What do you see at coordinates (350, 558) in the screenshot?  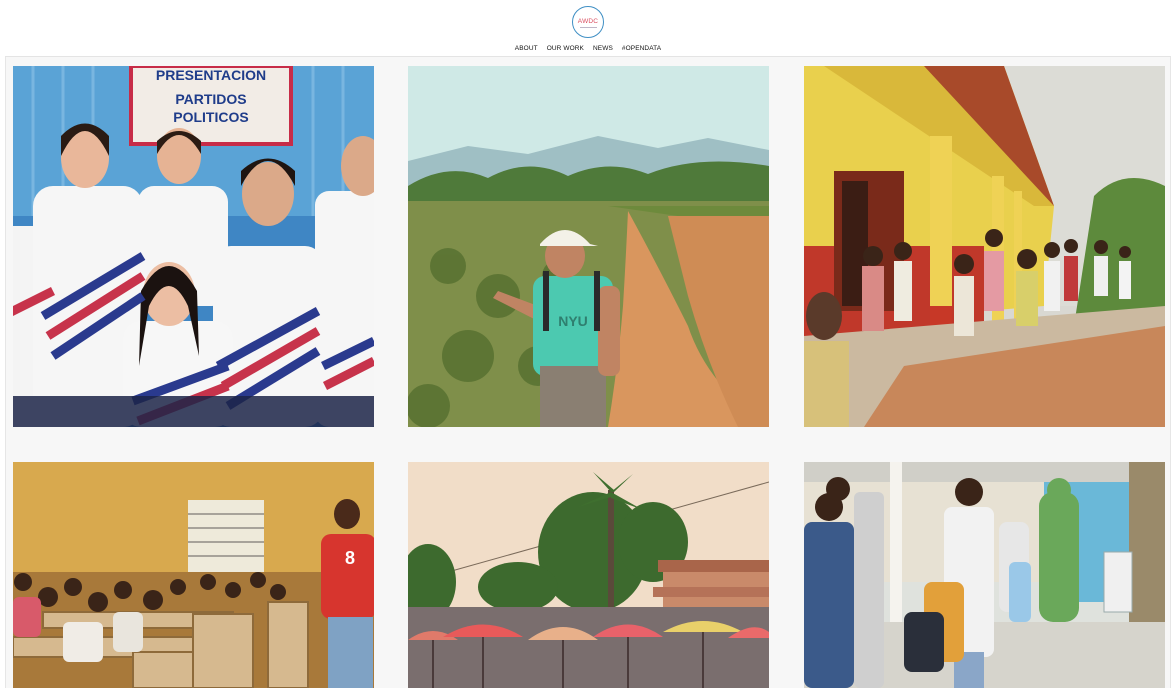 I see `jersey-number: 8` at bounding box center [350, 558].